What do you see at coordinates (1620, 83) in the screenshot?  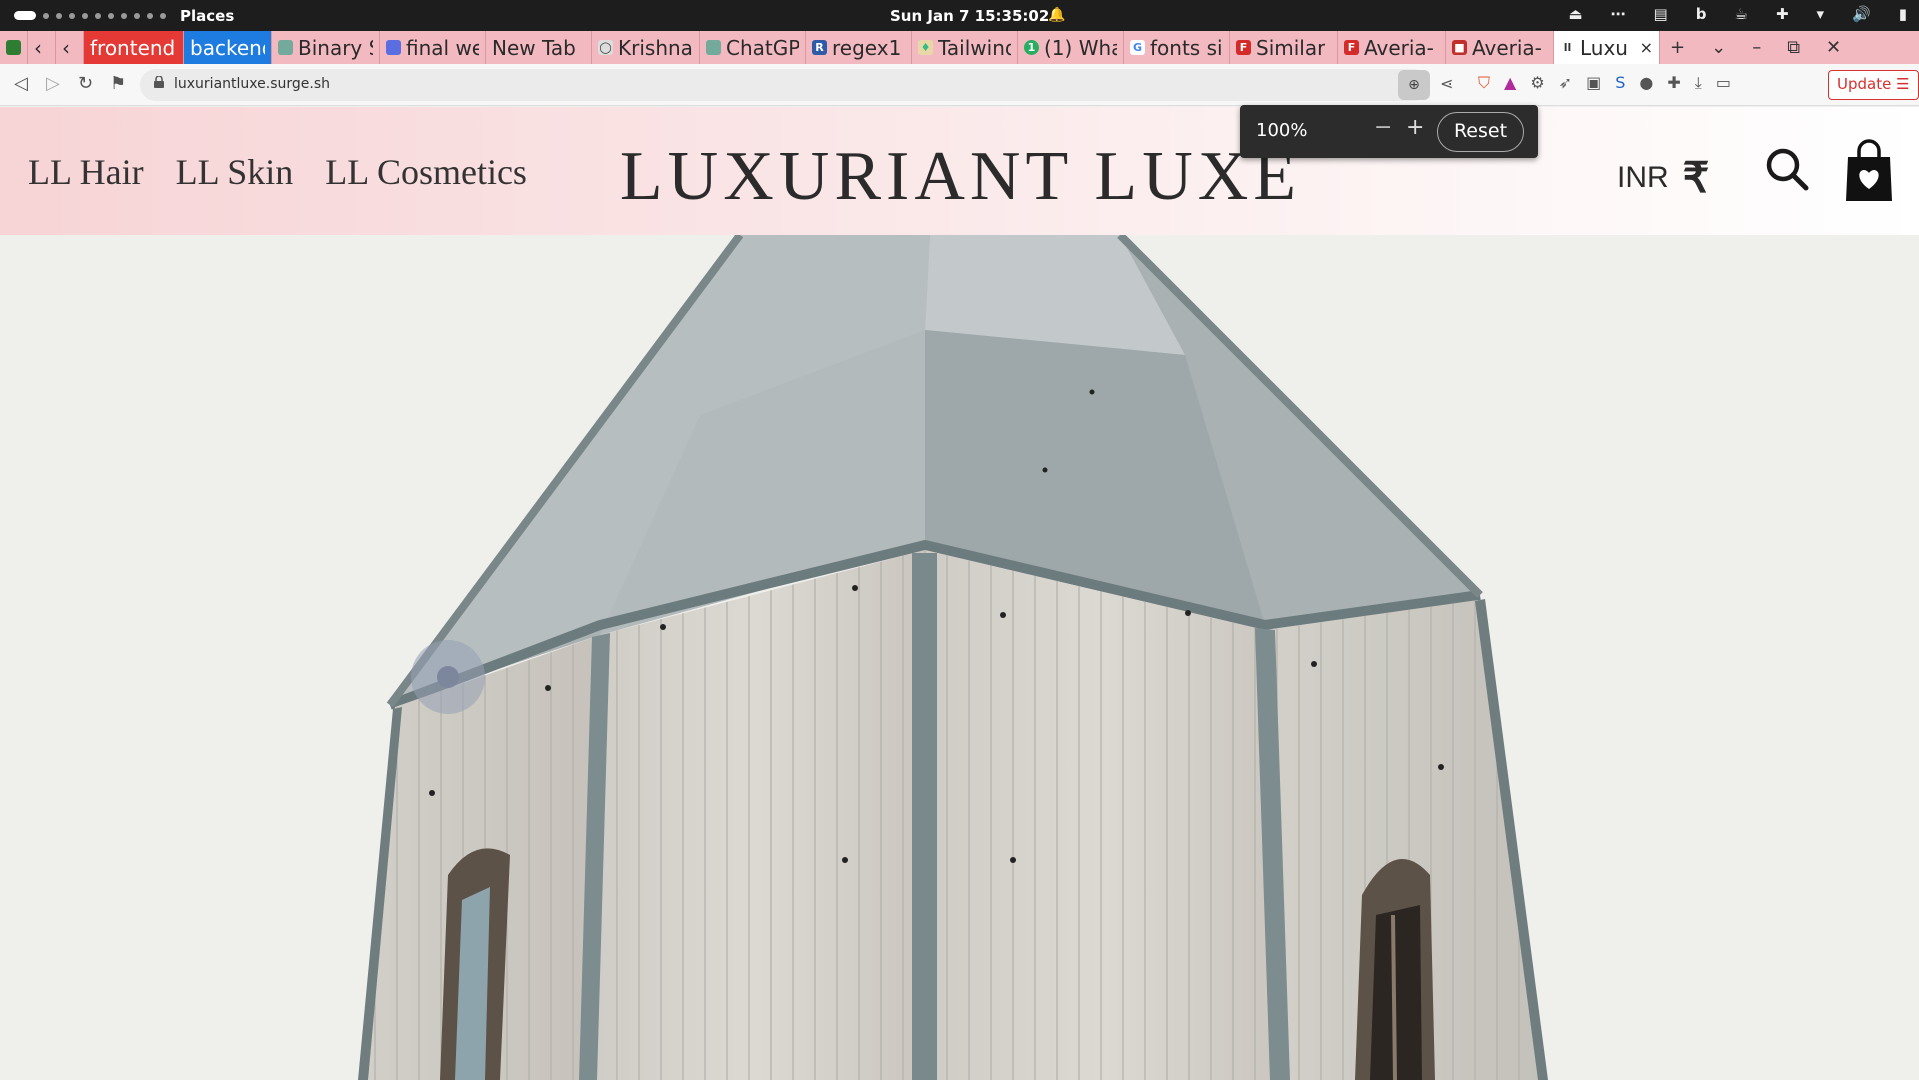 I see `extension-s-icon: S` at bounding box center [1620, 83].